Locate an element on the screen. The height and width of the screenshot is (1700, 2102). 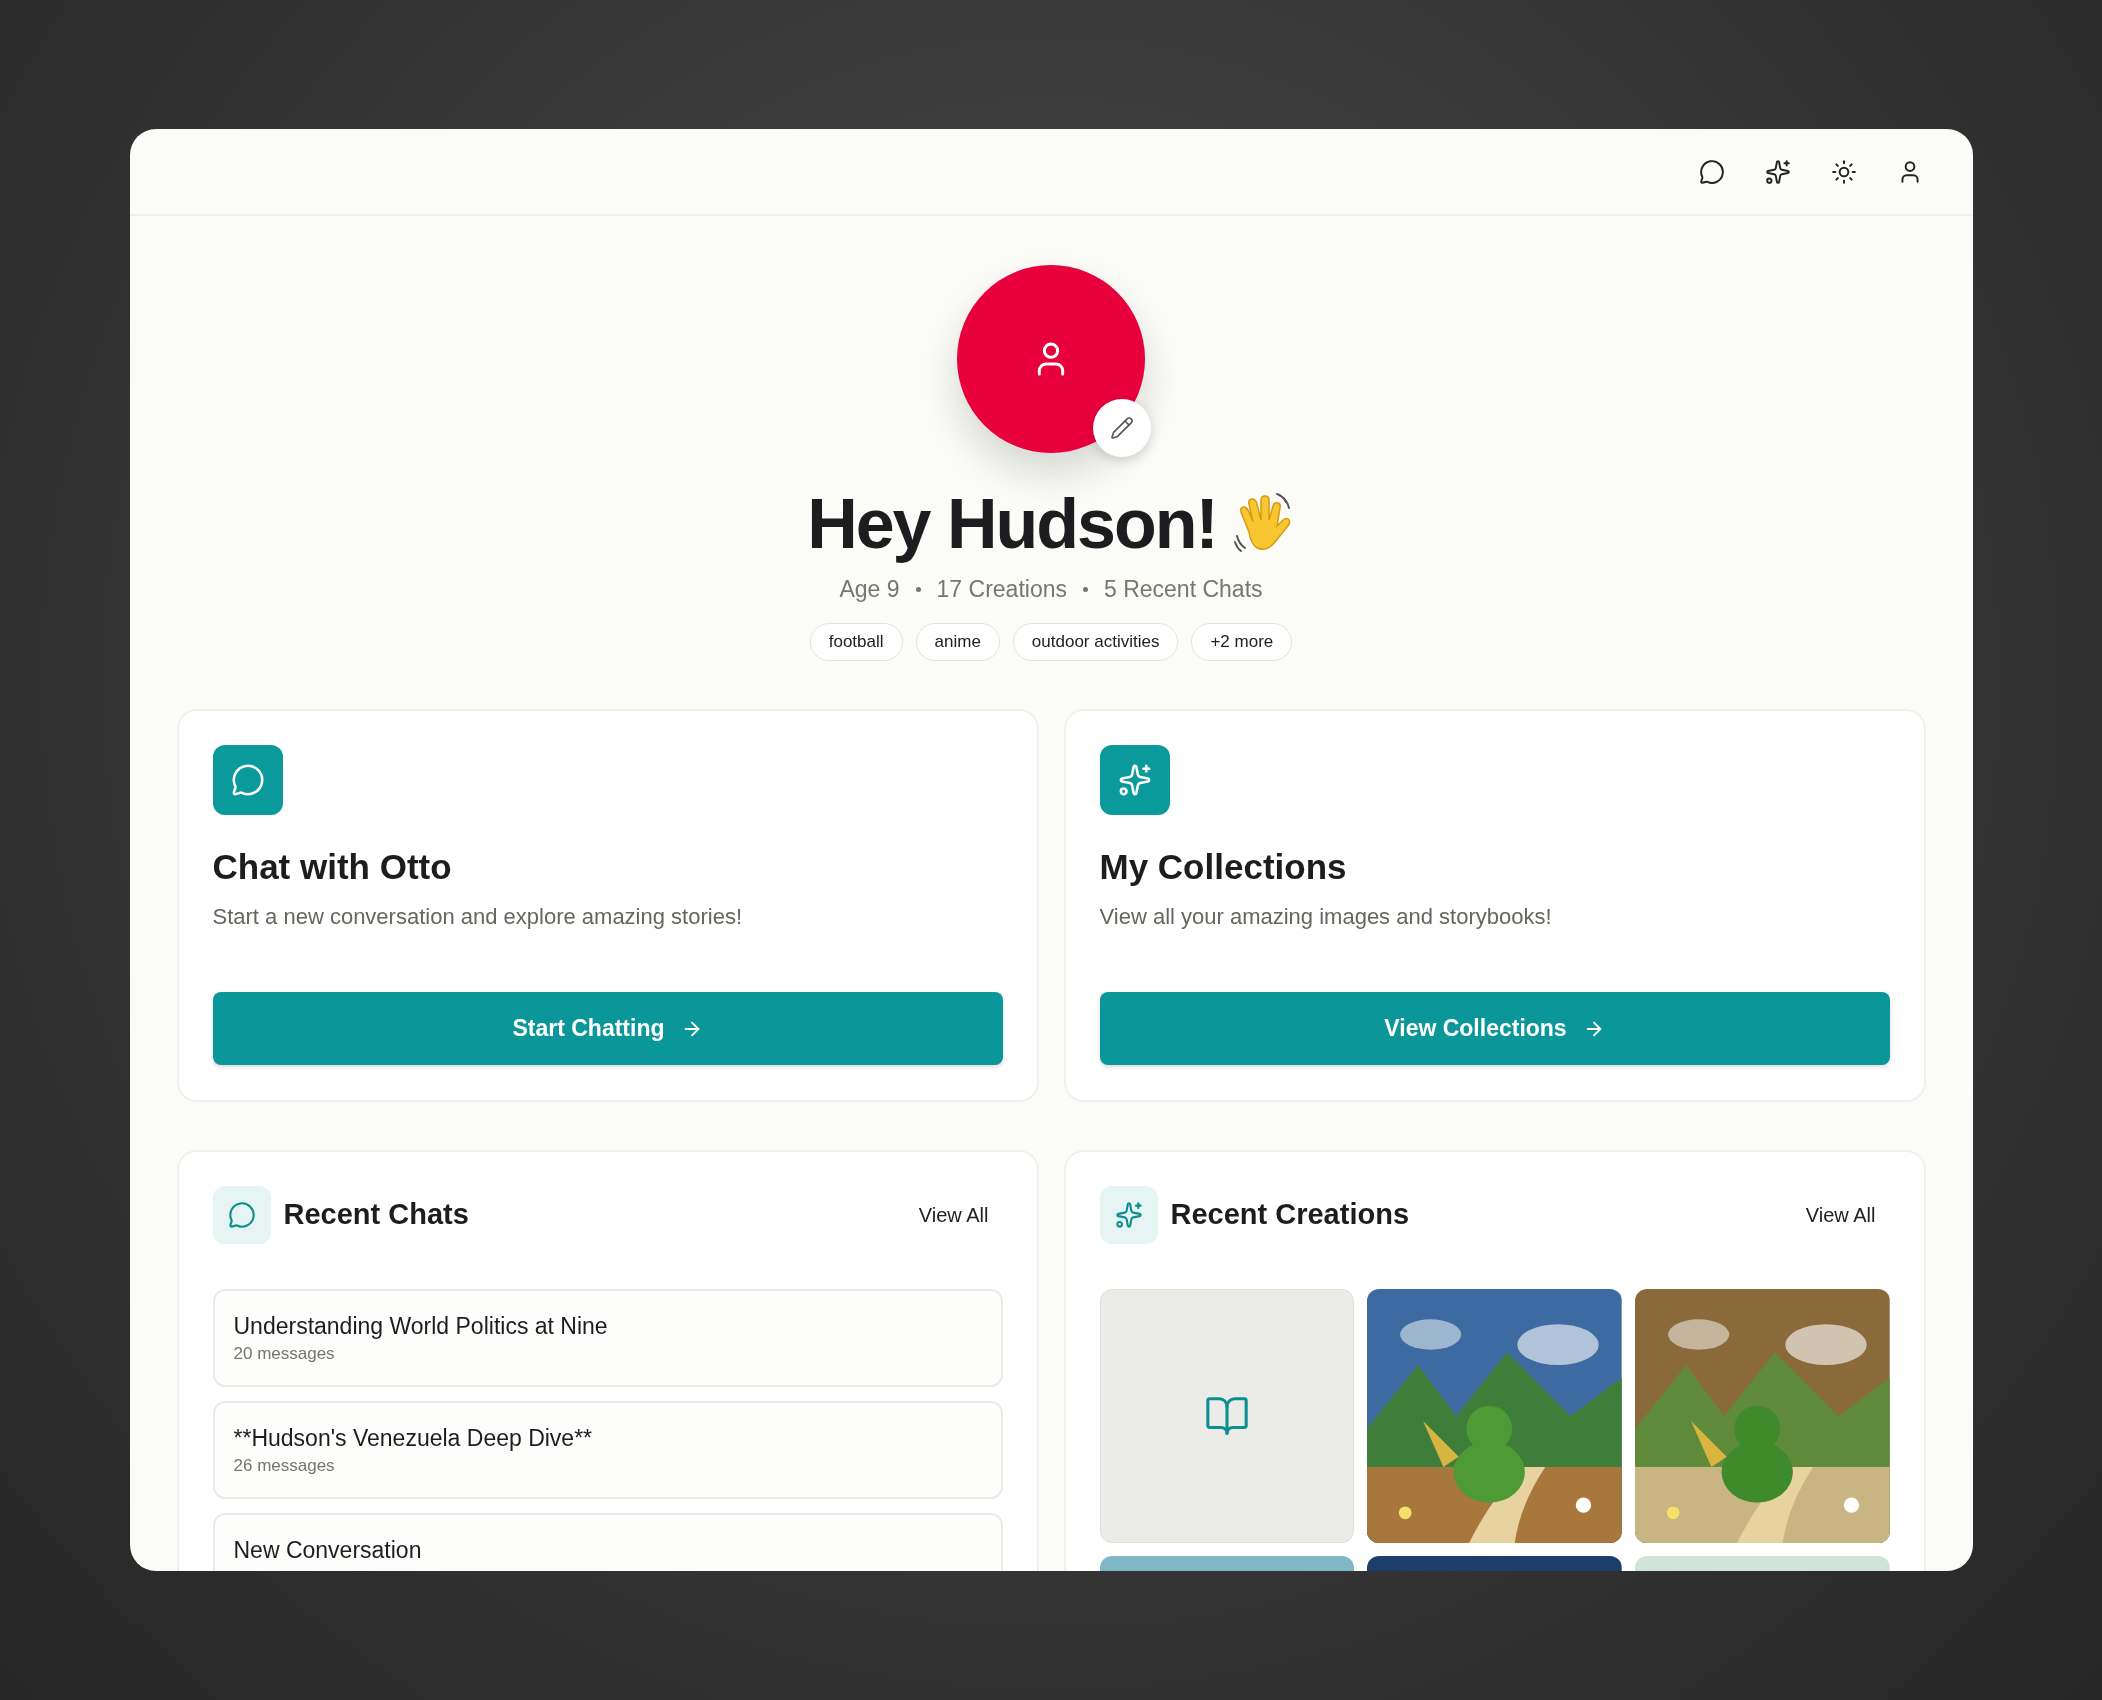
card-title: My Collections is located at coordinates (1223, 867).